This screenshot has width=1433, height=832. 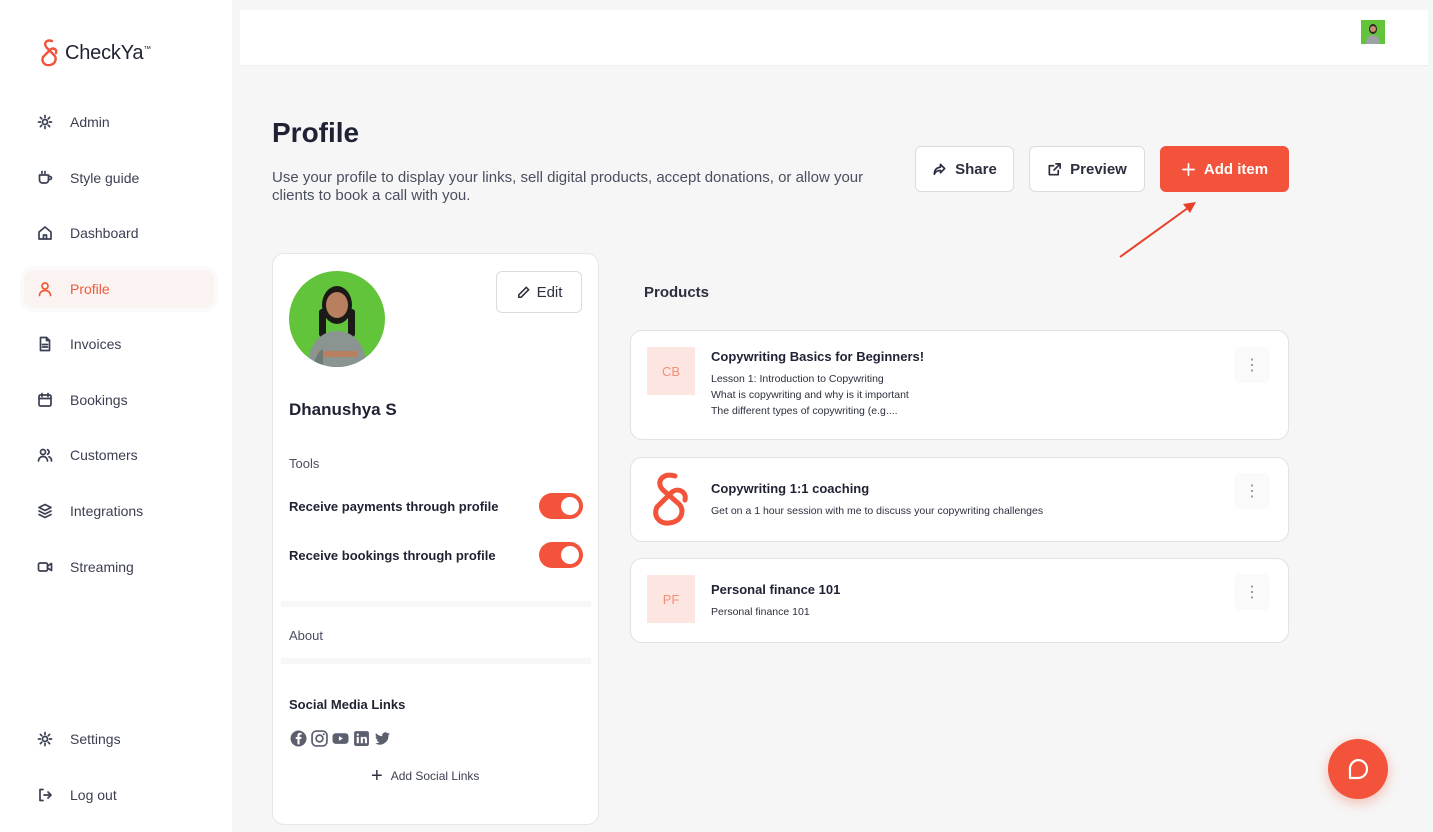 What do you see at coordinates (45, 178) in the screenshot?
I see `cup-icon` at bounding box center [45, 178].